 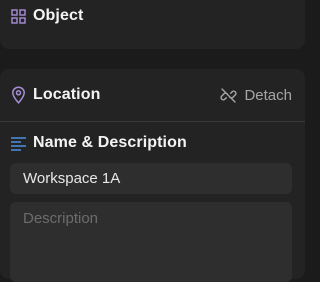 What do you see at coordinates (229, 95) in the screenshot?
I see `unlink-icon` at bounding box center [229, 95].